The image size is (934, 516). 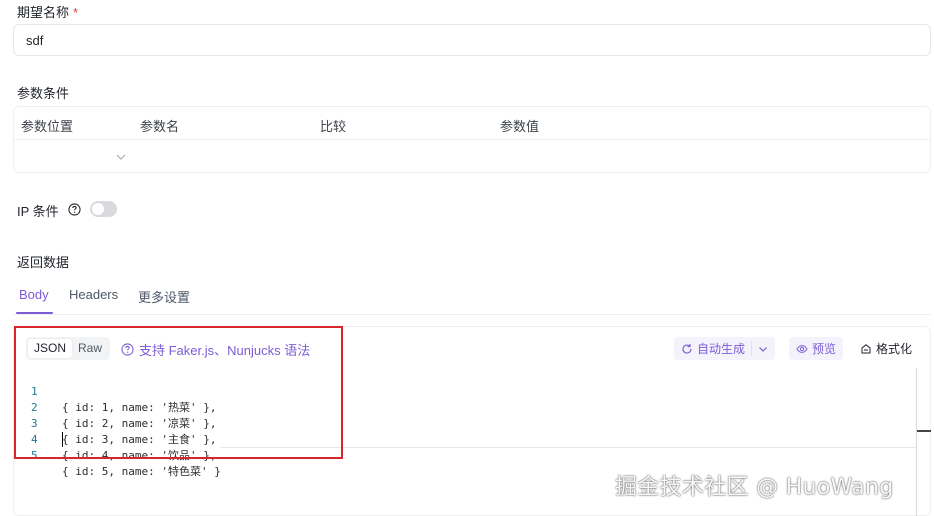 I want to click on name-label: 期望名称 *, so click(x=47, y=11).